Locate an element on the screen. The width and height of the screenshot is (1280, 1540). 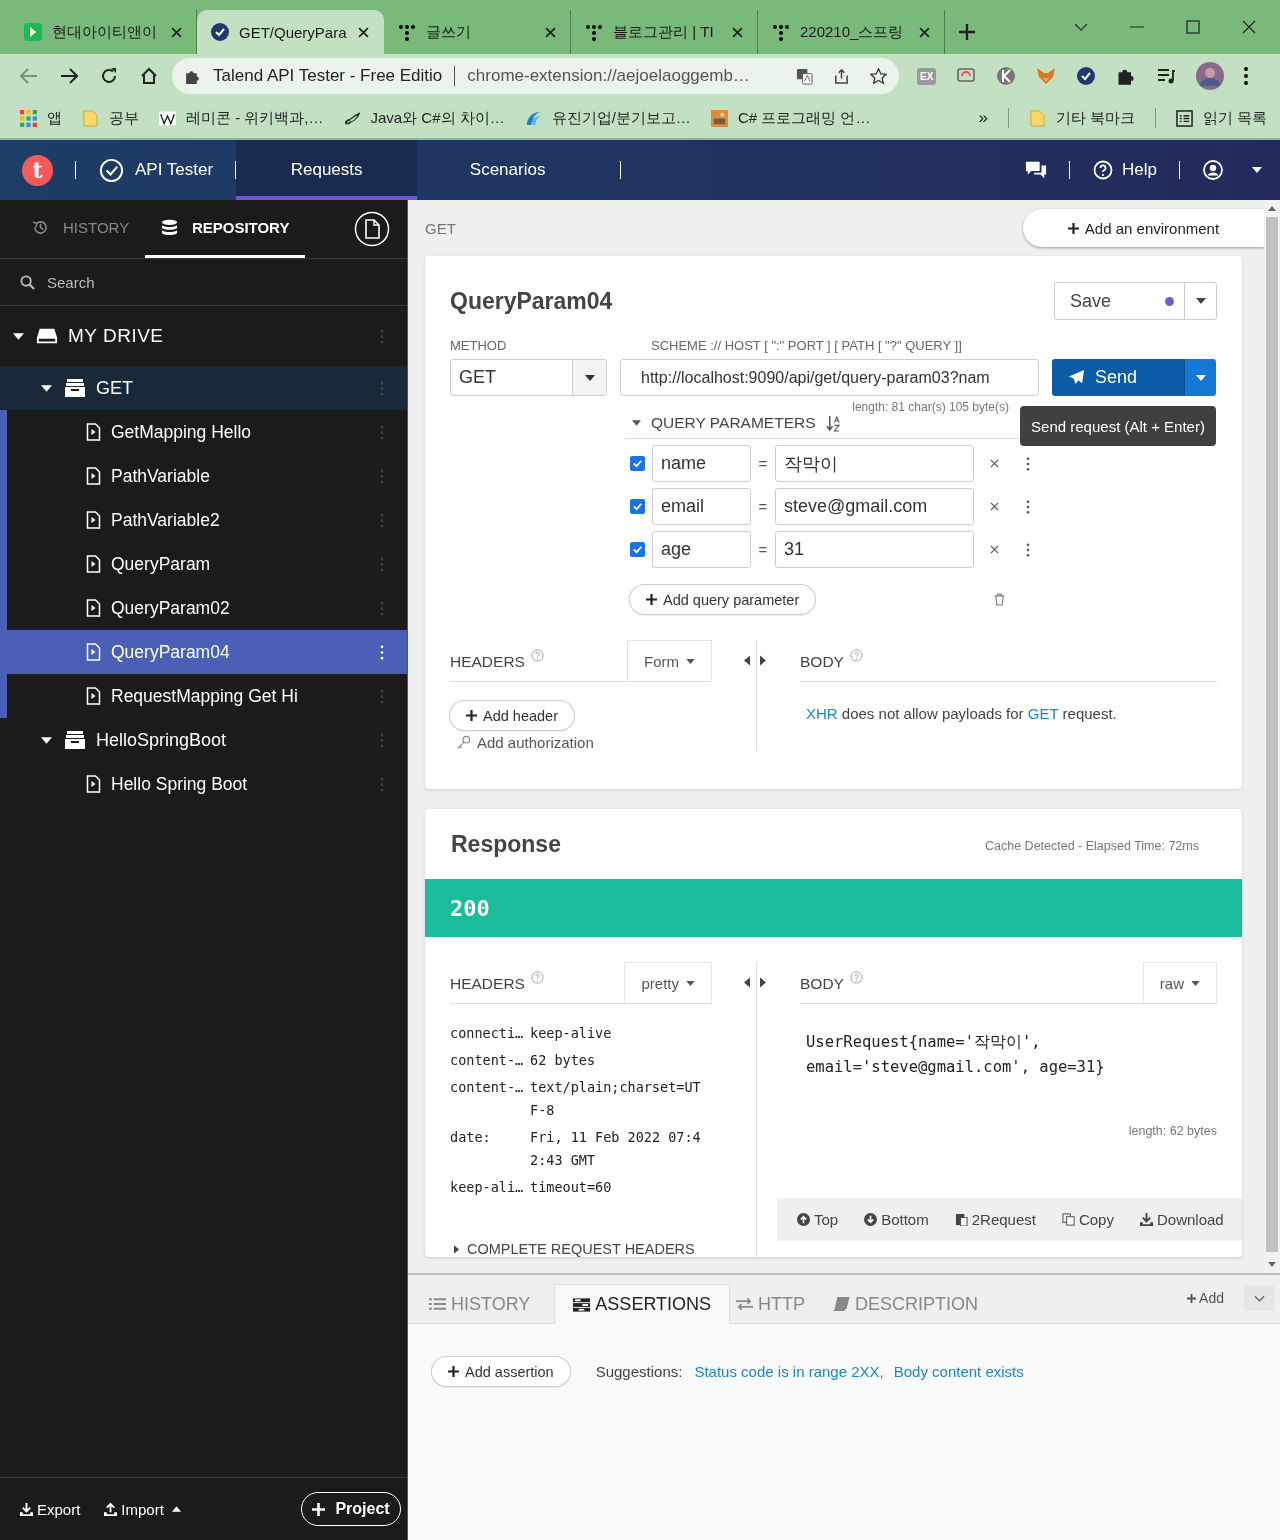
tree-item: HelloSpringBoot is located at coordinates (203, 740).